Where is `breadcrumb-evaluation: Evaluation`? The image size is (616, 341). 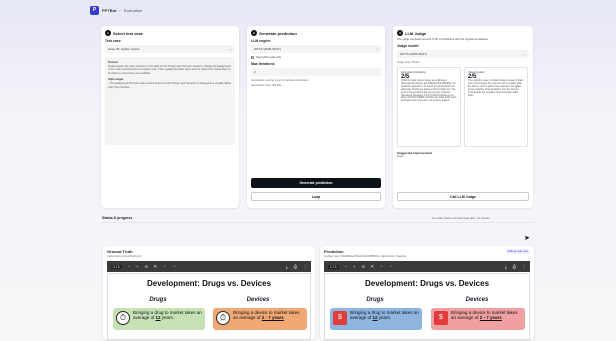 breadcrumb-evaluation: Evaluation is located at coordinates (133, 10).